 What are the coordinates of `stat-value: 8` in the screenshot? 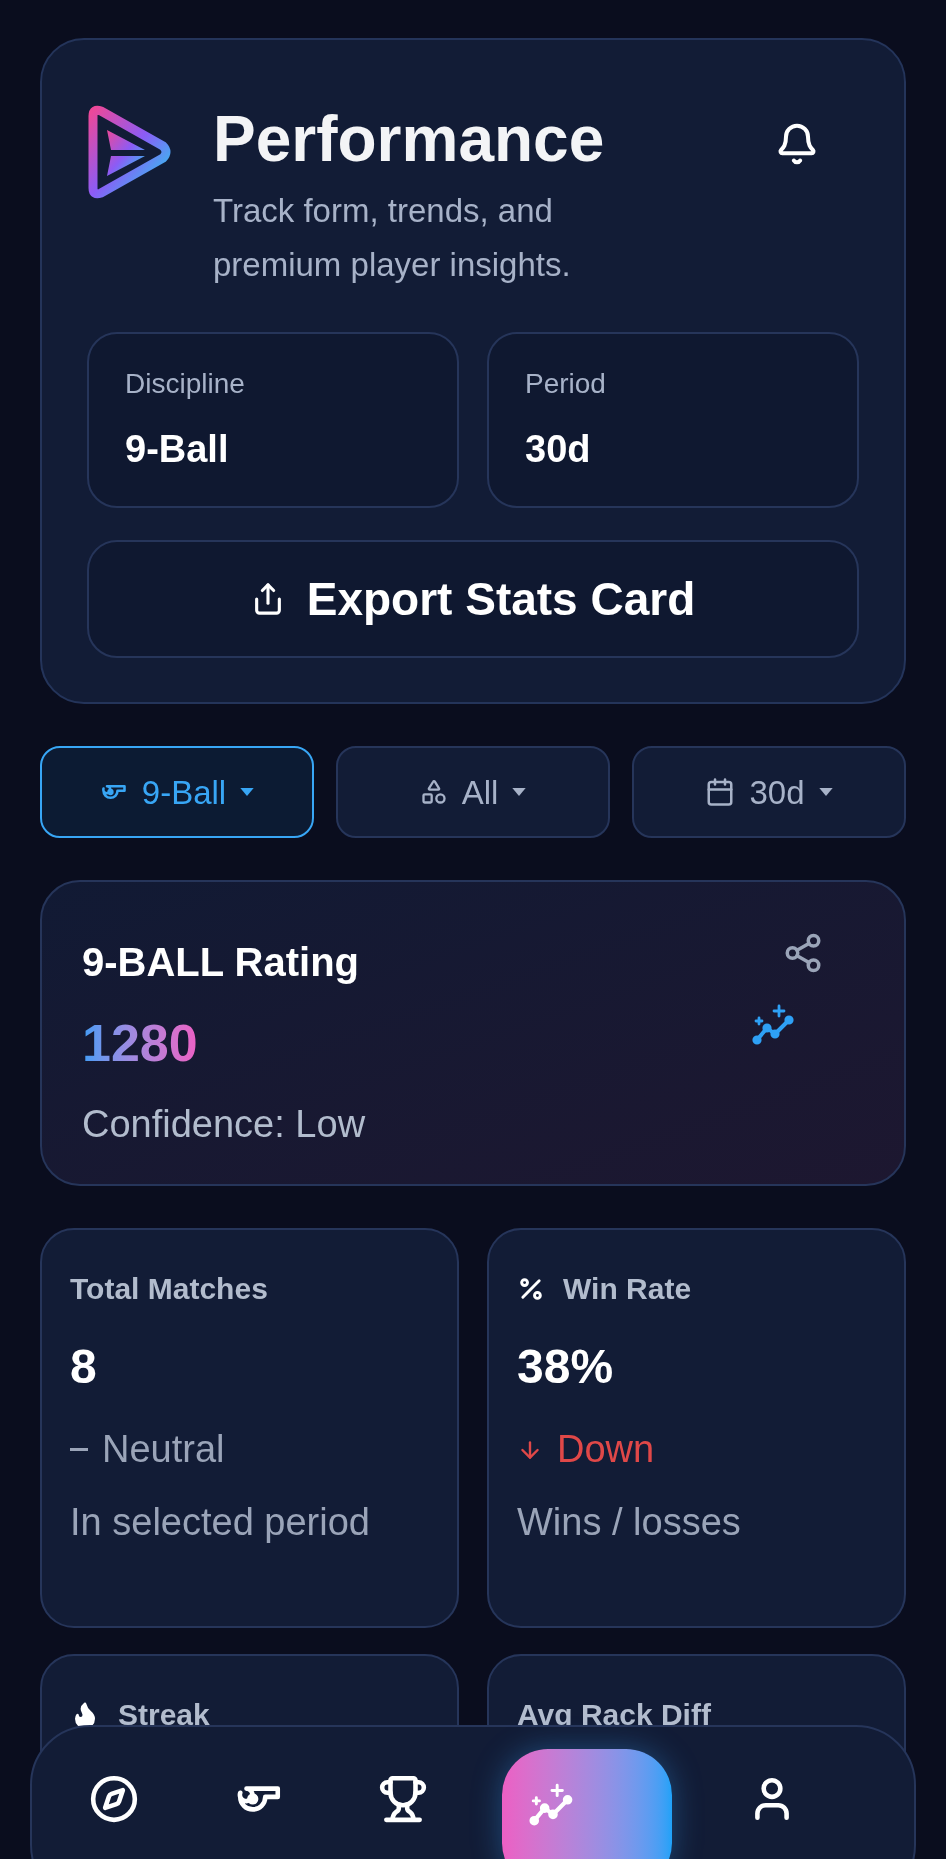 It's located at (84, 1367).